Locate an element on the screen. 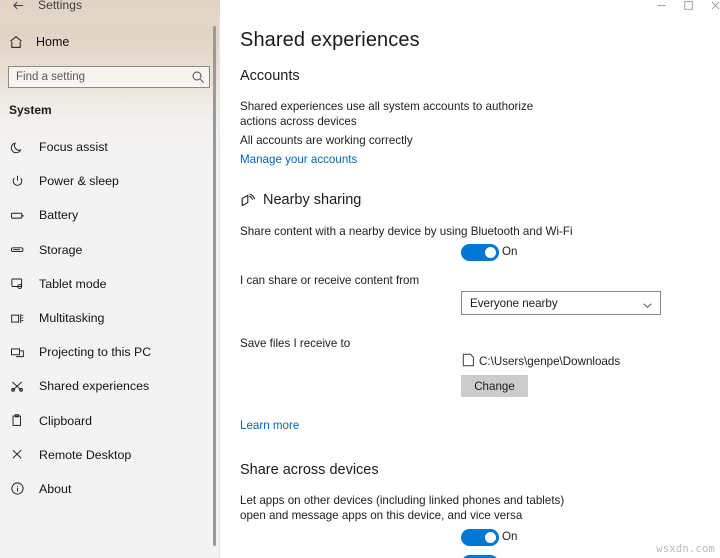  back-arrow-icon is located at coordinates (18, 7).